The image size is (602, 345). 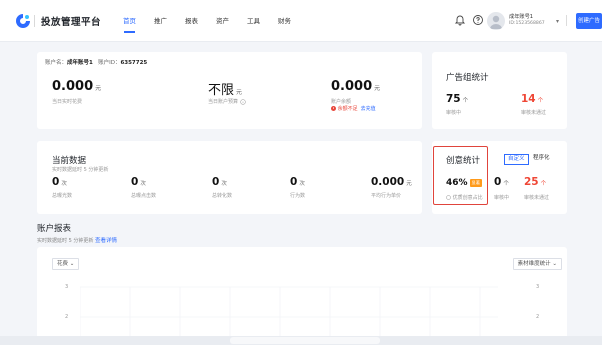 What do you see at coordinates (294, 182) in the screenshot?
I see `metric-actions-value: 0` at bounding box center [294, 182].